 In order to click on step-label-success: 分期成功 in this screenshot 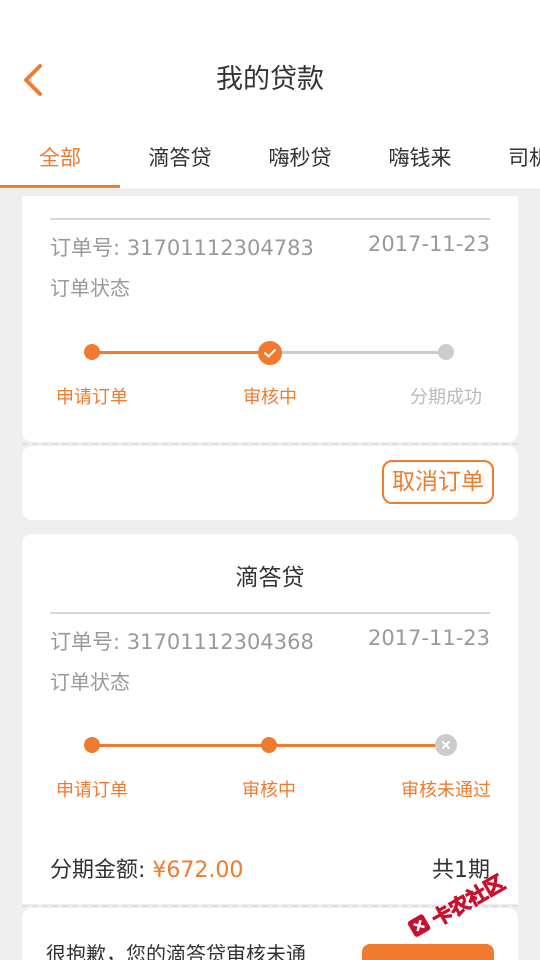, I will do `click(446, 397)`.